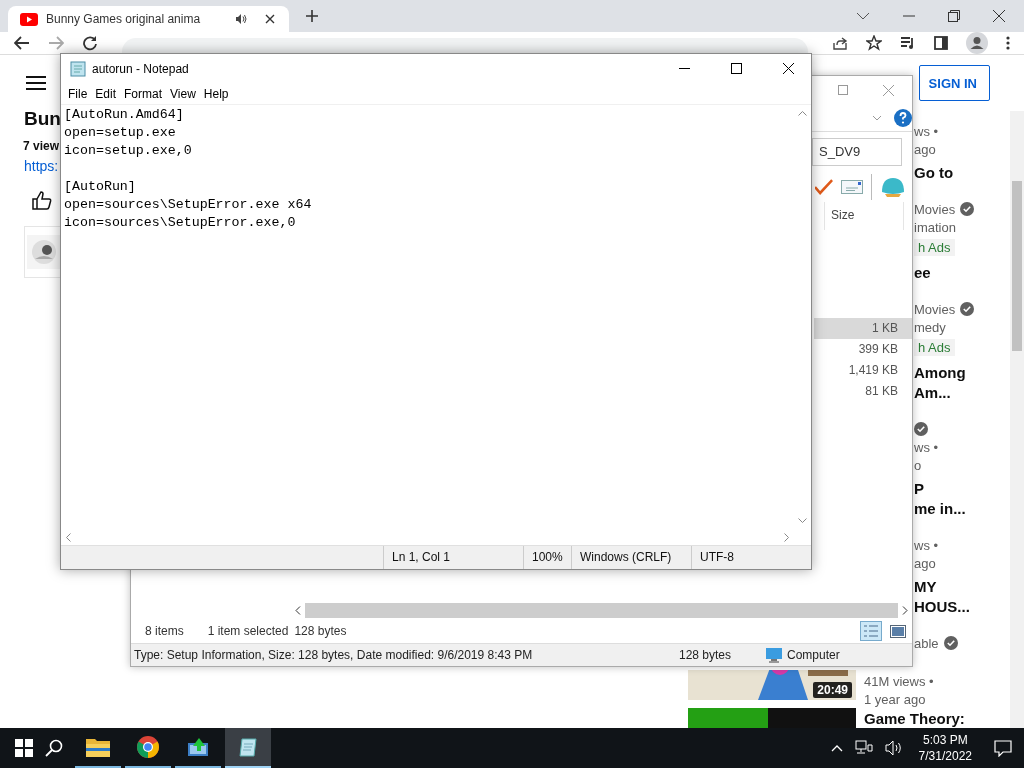  What do you see at coordinates (453, 557) in the screenshot?
I see `cursor-position: Ln 1, Col 1` at bounding box center [453, 557].